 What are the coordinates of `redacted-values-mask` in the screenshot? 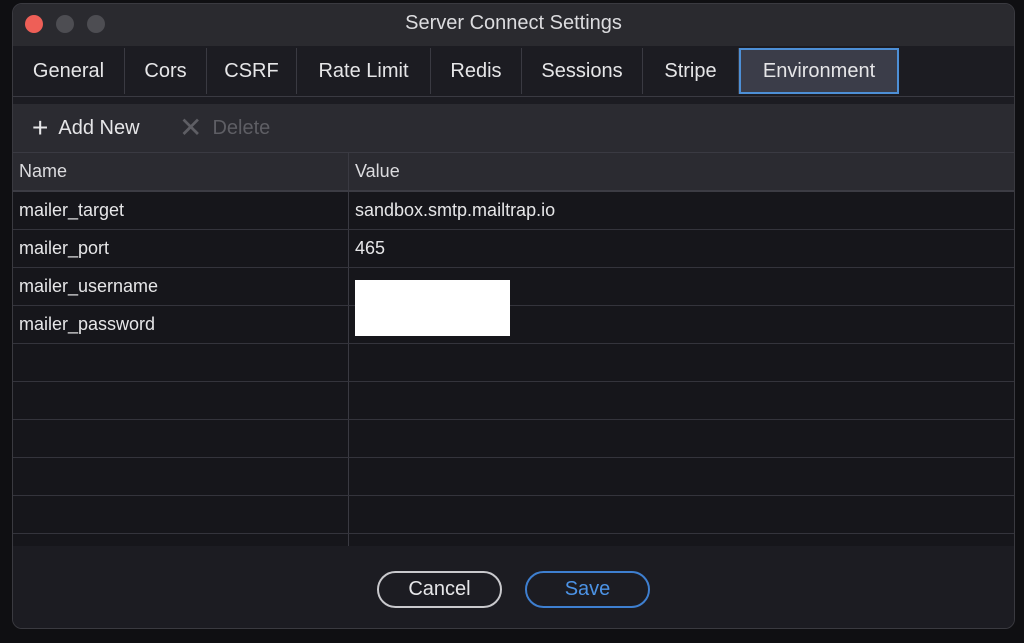 It's located at (432, 308).